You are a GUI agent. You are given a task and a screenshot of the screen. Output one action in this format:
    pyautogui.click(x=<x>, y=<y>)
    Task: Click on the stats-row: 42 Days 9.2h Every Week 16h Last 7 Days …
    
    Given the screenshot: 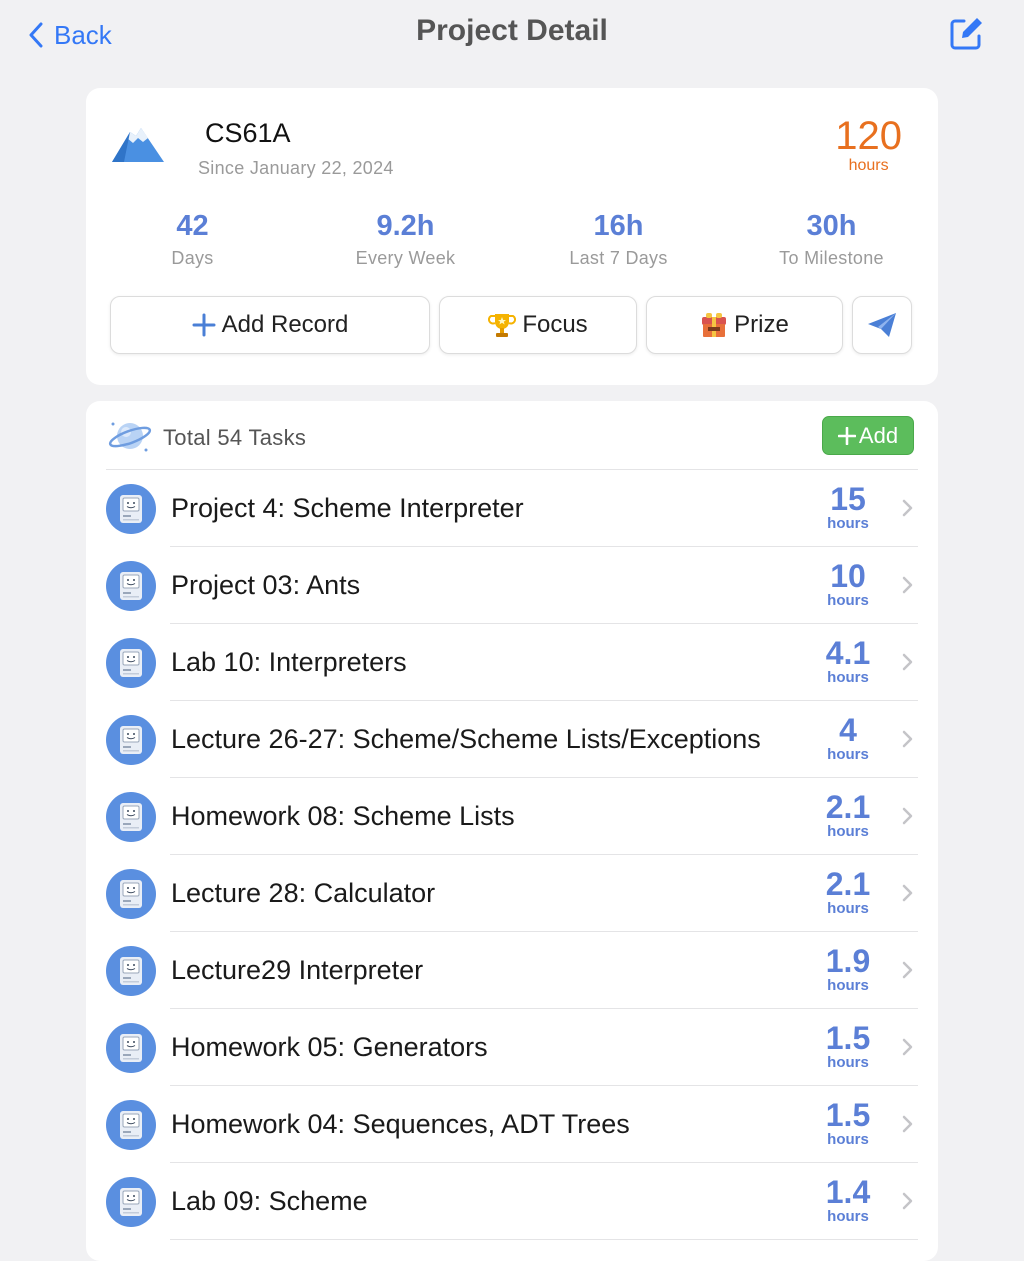 What is the action you would take?
    pyautogui.click(x=512, y=238)
    